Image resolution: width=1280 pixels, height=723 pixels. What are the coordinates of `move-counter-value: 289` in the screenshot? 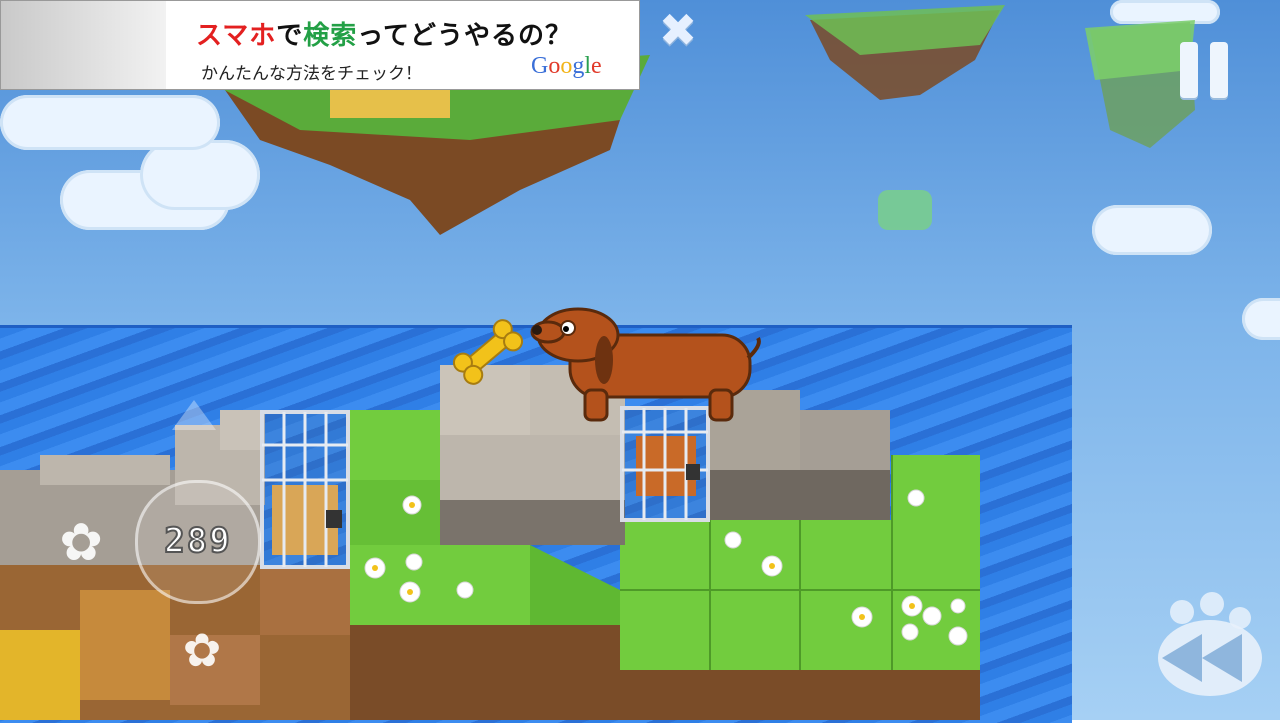 It's located at (197, 541).